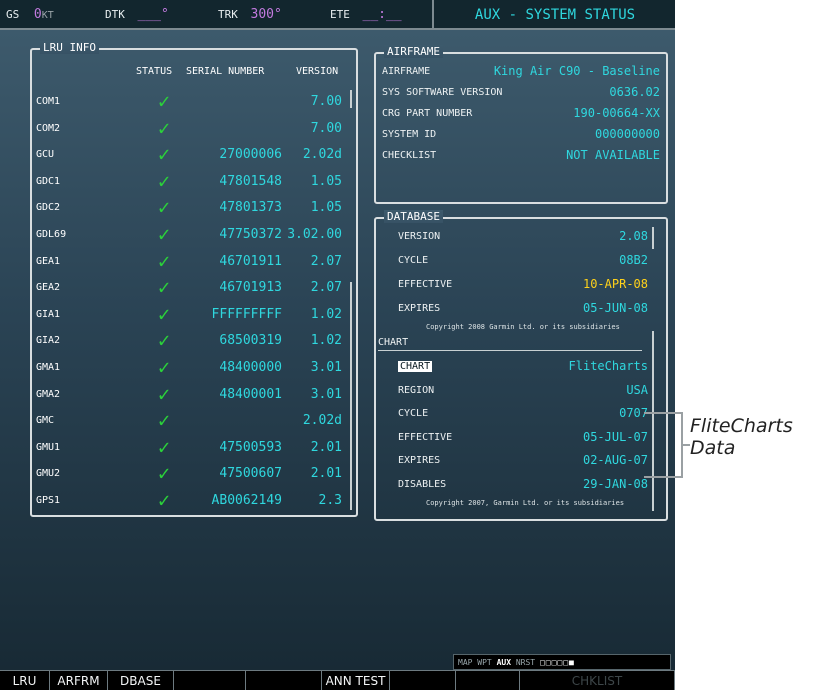 This screenshot has height=690, width=814. Describe the element at coordinates (37, 14) in the screenshot. I see `gs-value: 0` at that location.